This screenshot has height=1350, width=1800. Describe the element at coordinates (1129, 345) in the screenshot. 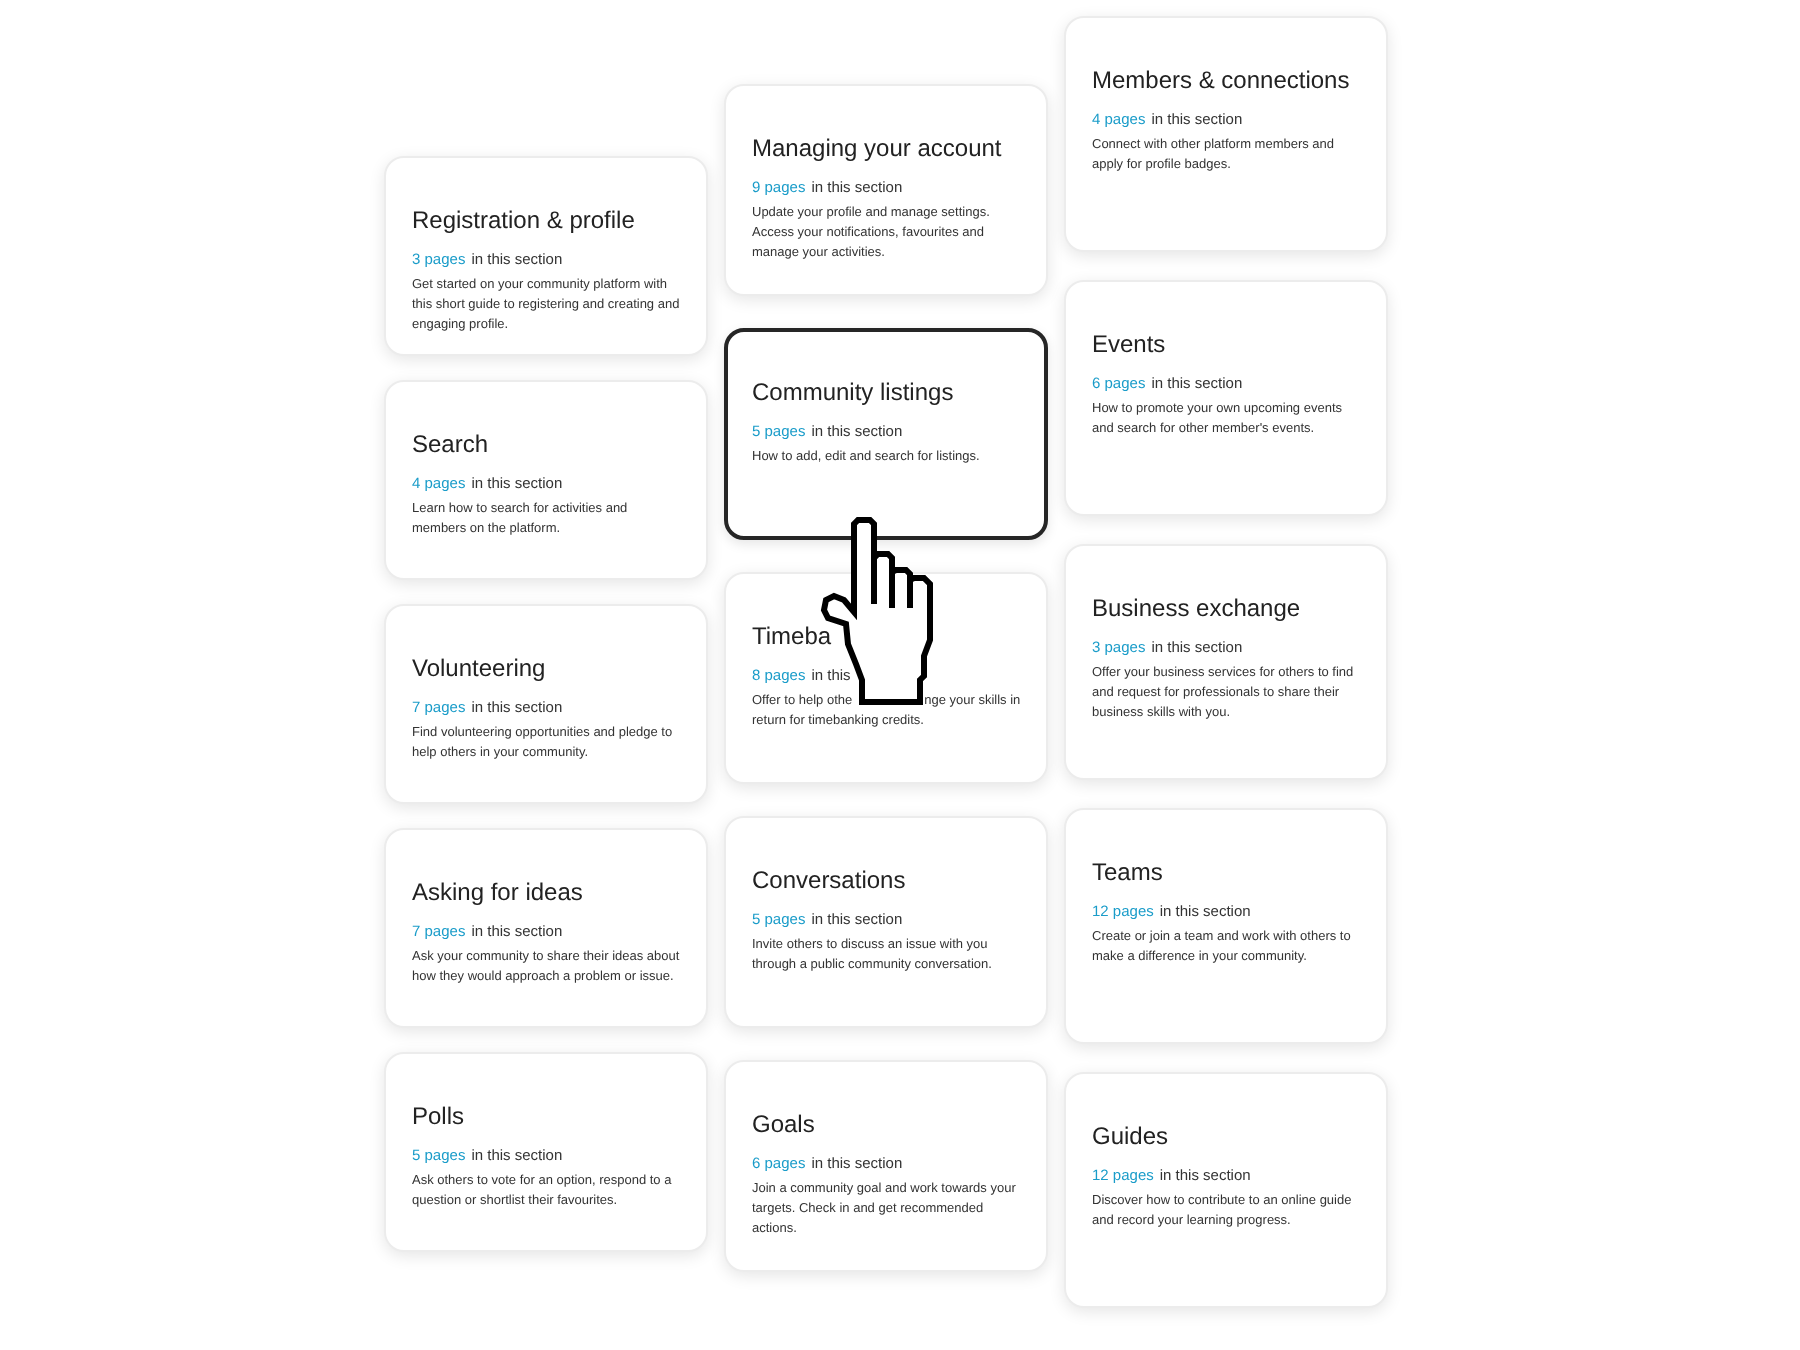

I see `section-title: Events` at that location.